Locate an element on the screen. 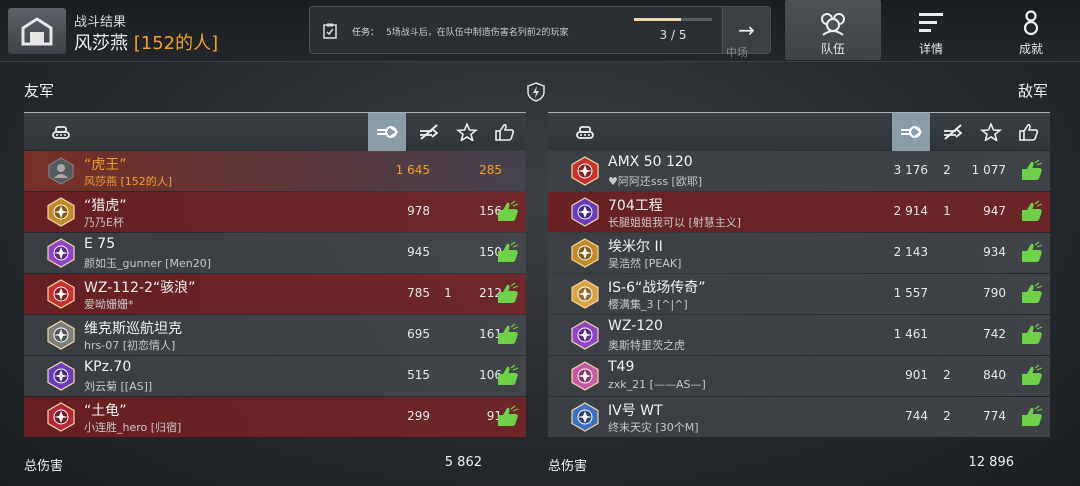  points-value: 934 is located at coordinates (994, 252).